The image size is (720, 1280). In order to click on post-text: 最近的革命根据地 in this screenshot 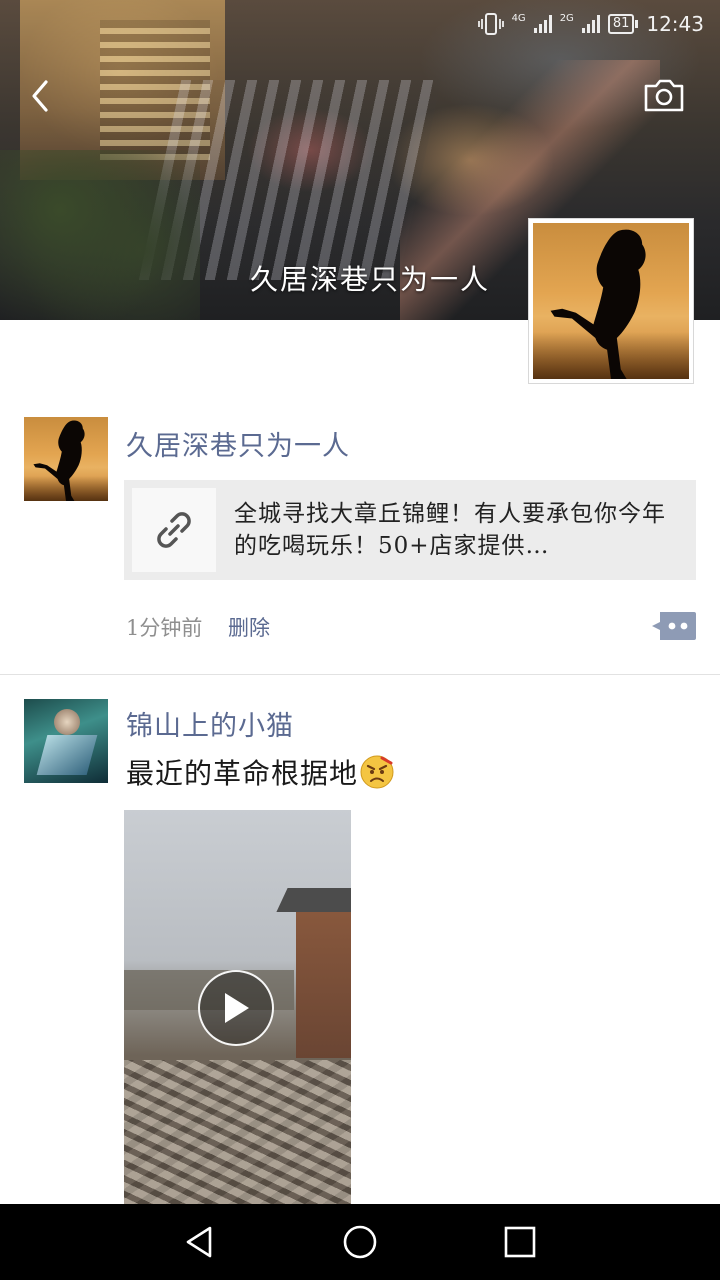, I will do `click(260, 772)`.